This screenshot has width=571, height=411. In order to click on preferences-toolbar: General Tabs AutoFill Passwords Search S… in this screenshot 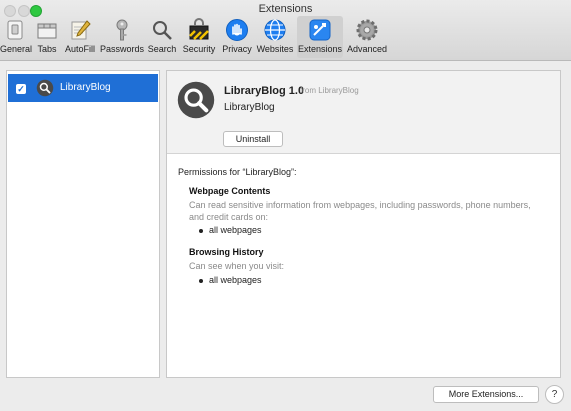, I will do `click(285, 38)`.